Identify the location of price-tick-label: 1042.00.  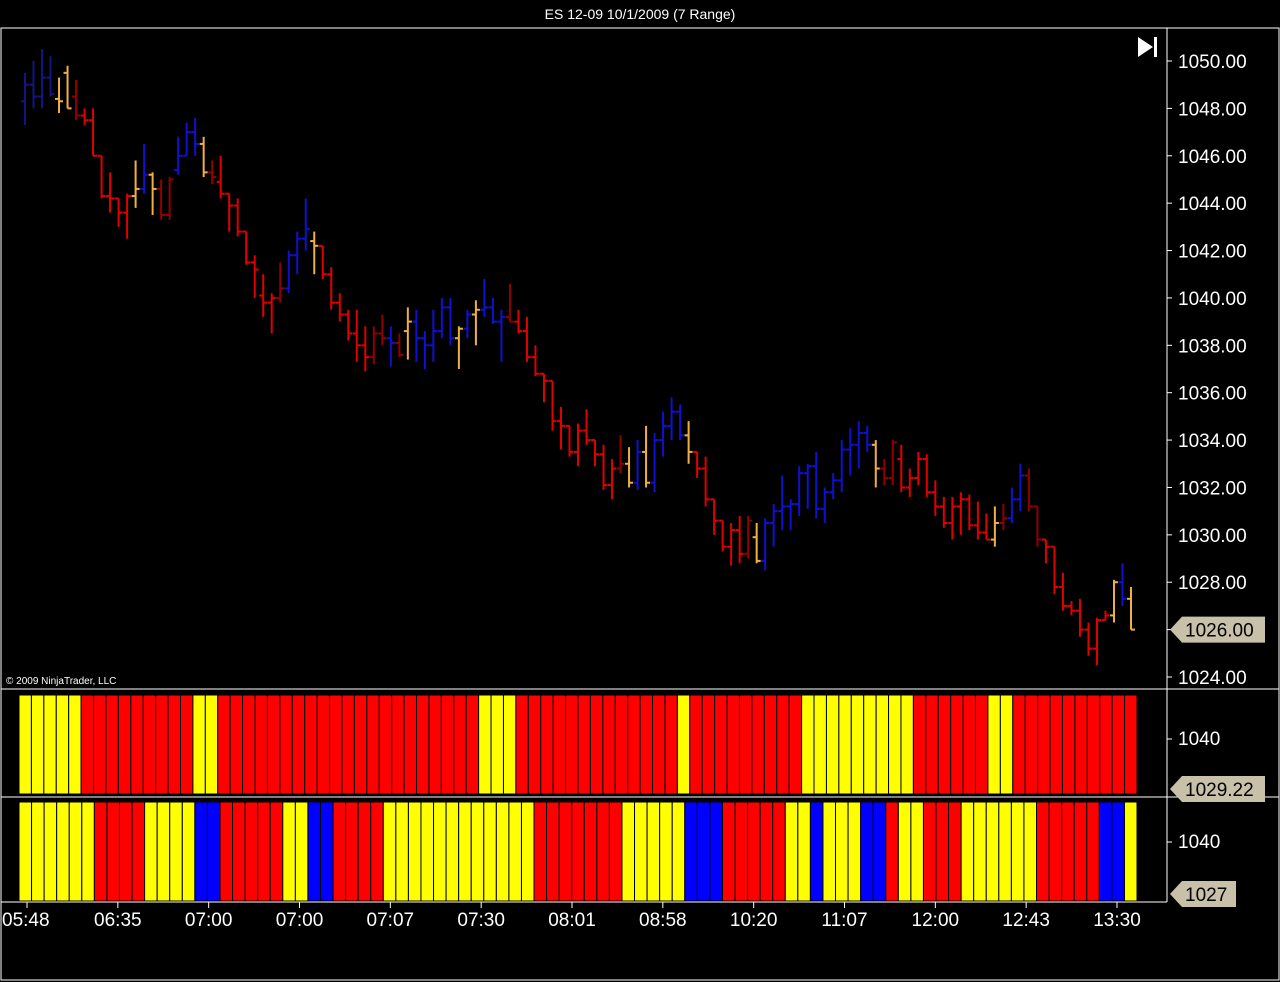
(1212, 252).